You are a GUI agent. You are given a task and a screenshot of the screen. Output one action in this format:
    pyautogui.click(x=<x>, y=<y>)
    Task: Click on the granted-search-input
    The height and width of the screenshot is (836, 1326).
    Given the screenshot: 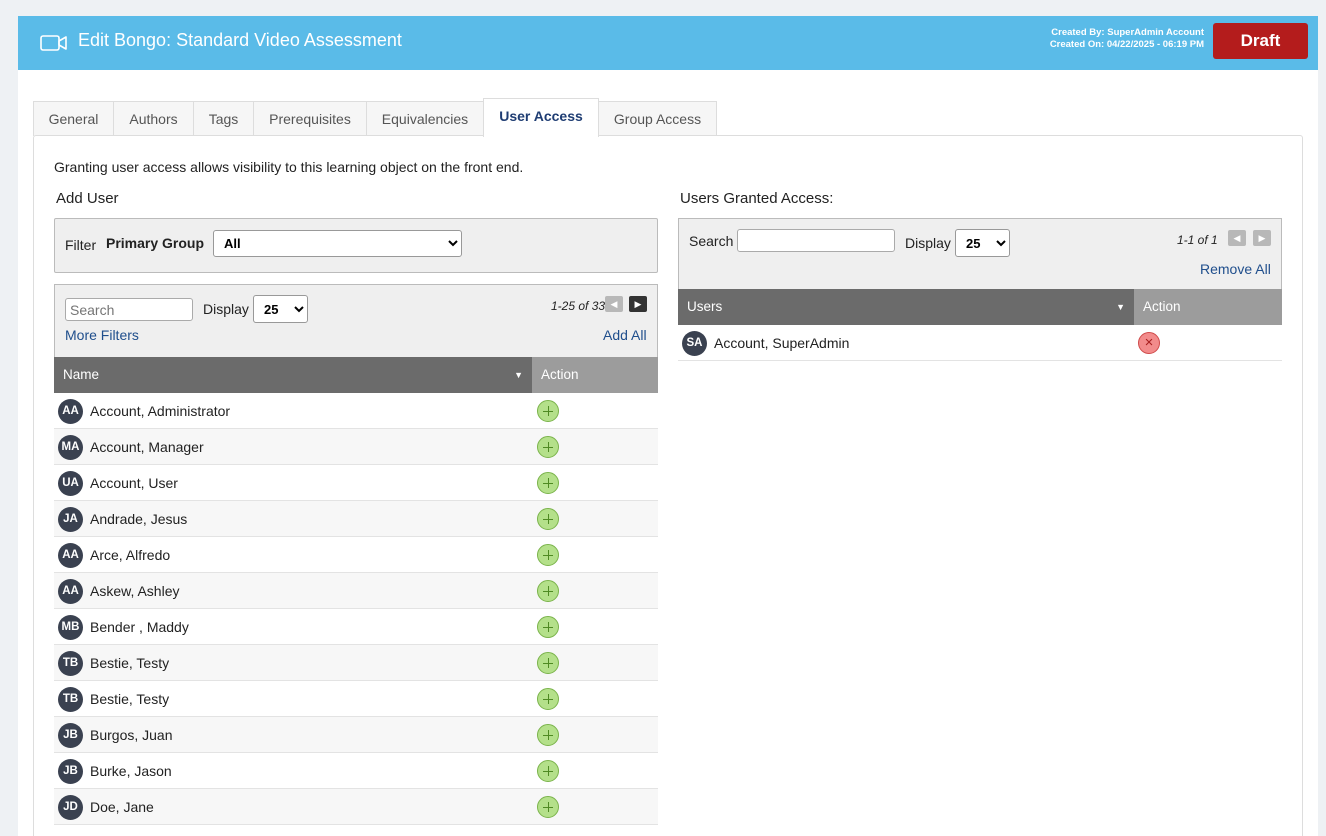 What is the action you would take?
    pyautogui.click(x=816, y=240)
    